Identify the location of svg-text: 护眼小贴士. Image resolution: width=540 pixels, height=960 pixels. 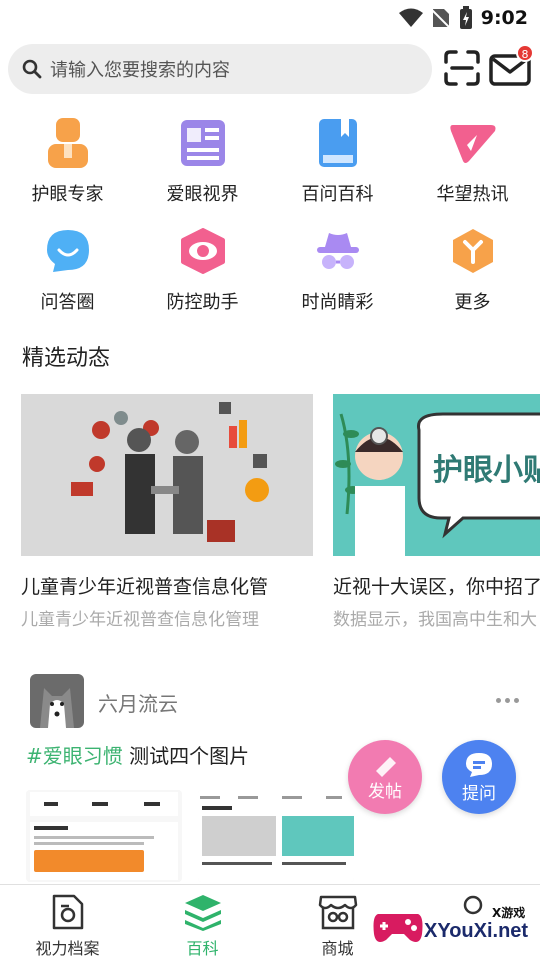
(486, 470).